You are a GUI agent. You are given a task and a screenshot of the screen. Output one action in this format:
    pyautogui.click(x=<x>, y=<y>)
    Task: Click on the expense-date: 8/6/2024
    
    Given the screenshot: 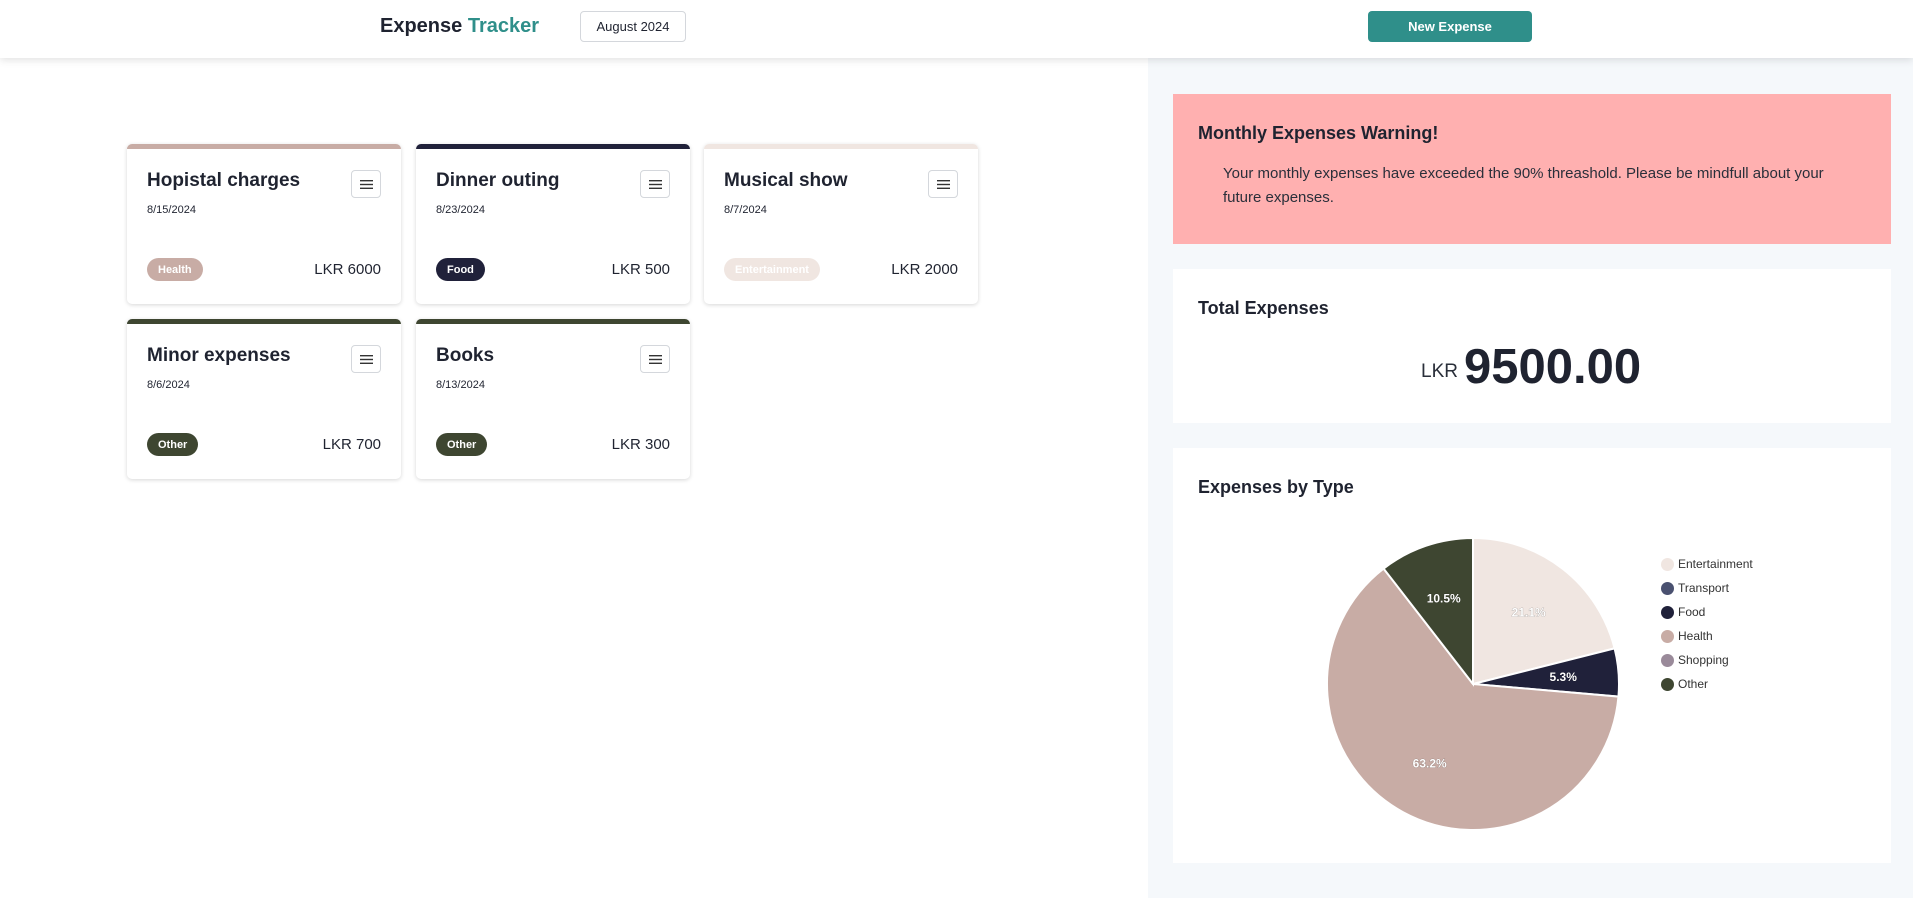 What is the action you would take?
    pyautogui.click(x=168, y=385)
    